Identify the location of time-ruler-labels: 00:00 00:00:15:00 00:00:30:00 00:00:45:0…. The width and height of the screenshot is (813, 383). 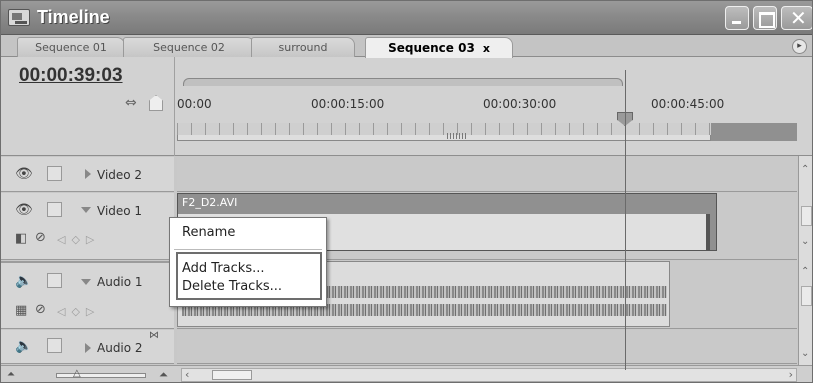
(492, 104).